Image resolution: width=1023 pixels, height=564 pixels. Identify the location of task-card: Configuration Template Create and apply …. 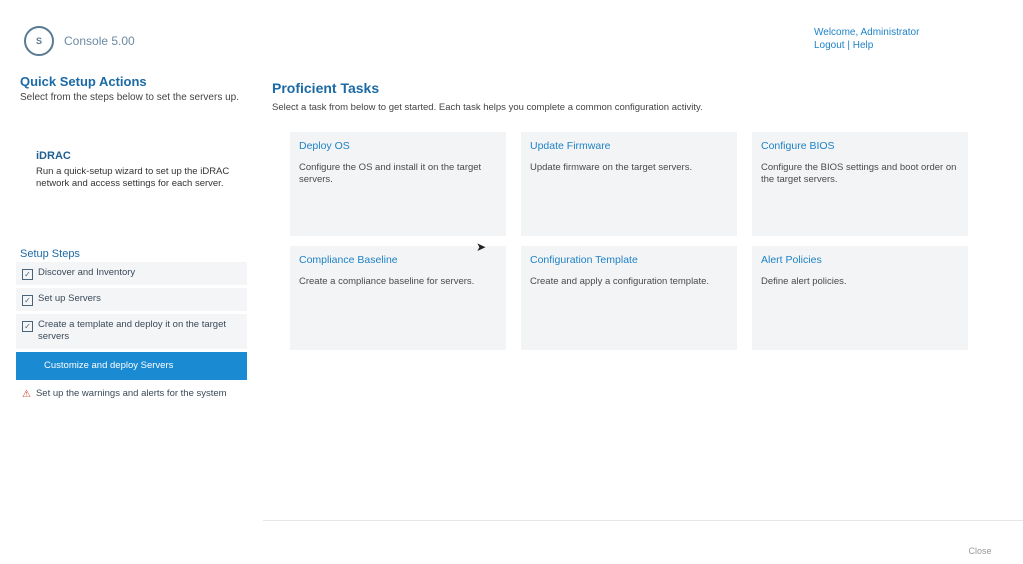
(629, 298).